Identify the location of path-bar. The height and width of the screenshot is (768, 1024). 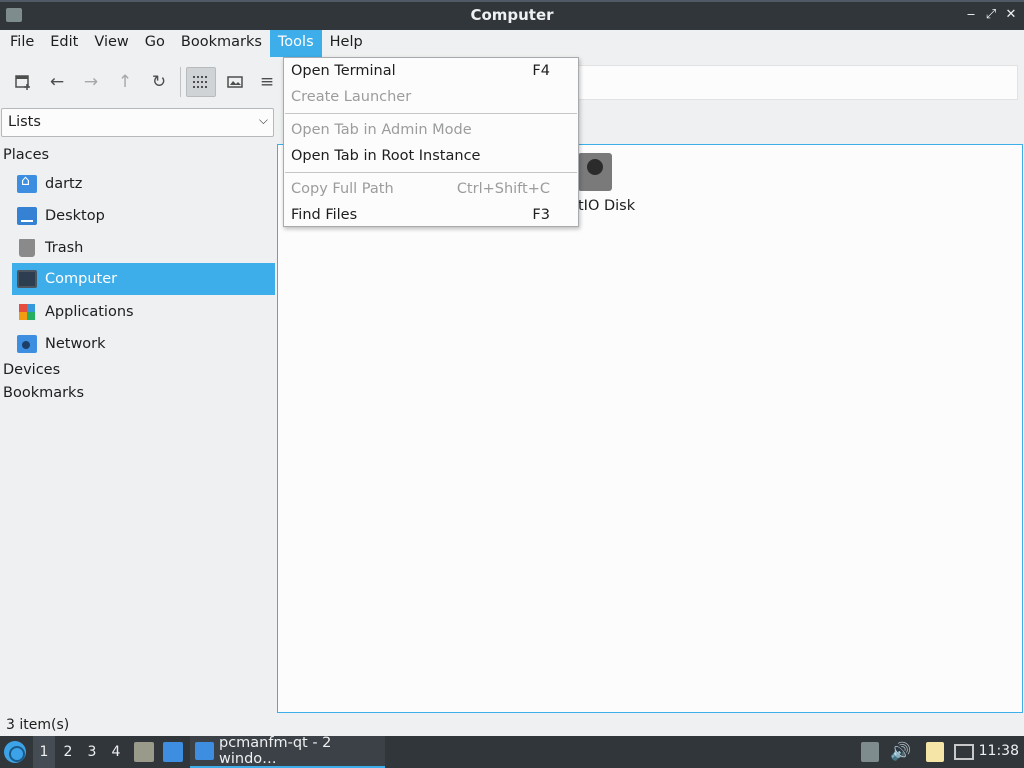
(798, 82).